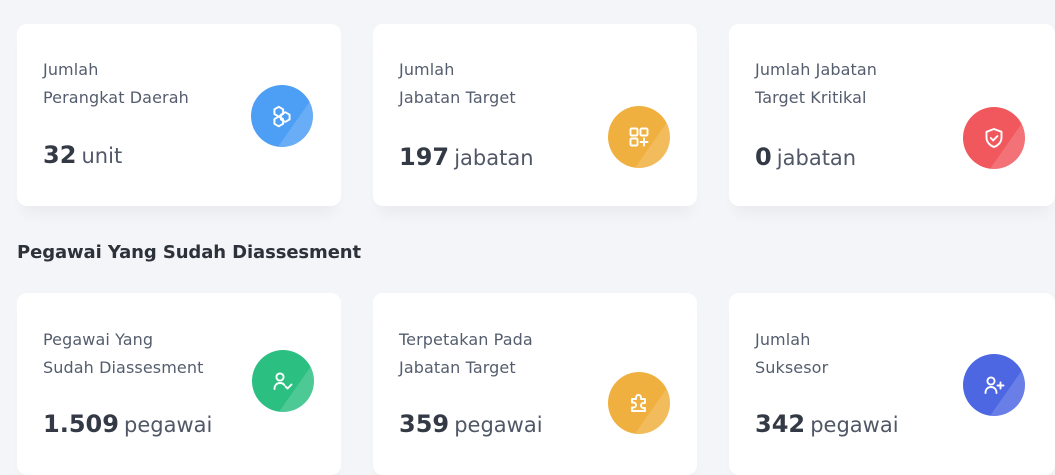  Describe the element at coordinates (780, 424) in the screenshot. I see `card-value-number: 342` at that location.